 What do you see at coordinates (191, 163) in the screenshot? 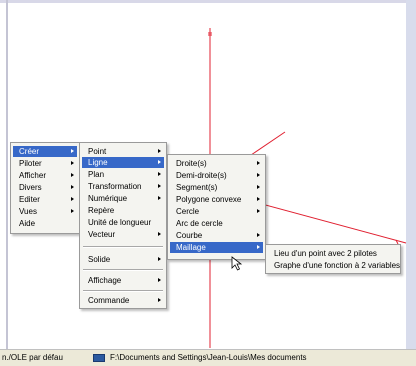
I see `menu-item-label: Droite(s)` at bounding box center [191, 163].